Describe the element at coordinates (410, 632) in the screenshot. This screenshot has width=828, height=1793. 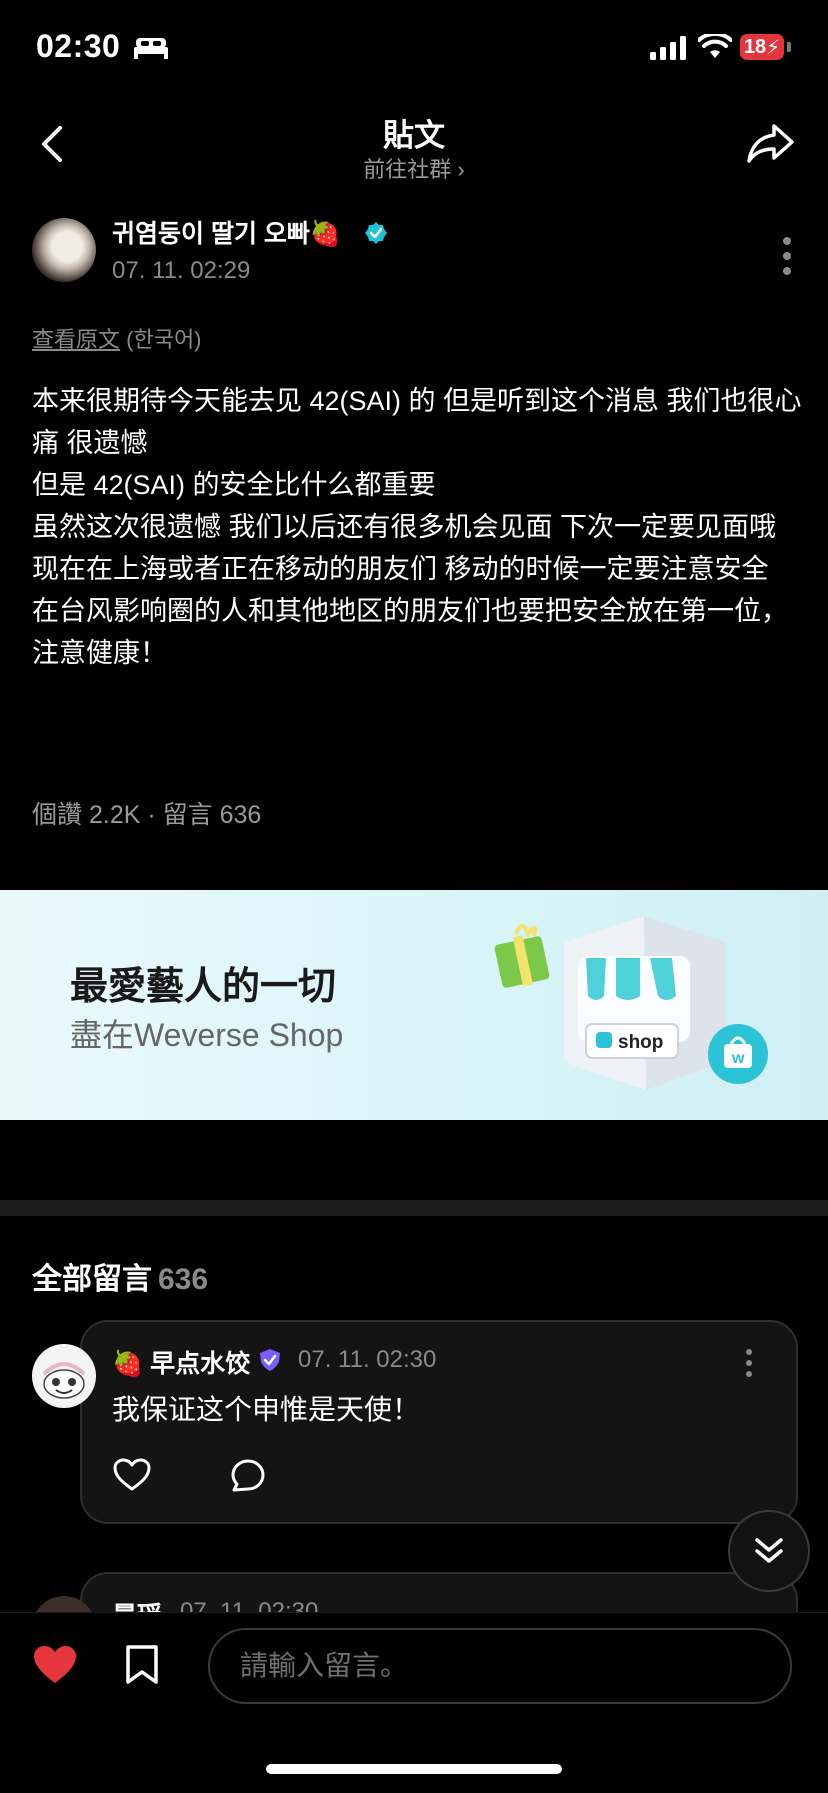
I see `post-body-line: 在台风影响圈的人和其他地区的朋友们也要把安全放在第一位，注意健康！` at that location.